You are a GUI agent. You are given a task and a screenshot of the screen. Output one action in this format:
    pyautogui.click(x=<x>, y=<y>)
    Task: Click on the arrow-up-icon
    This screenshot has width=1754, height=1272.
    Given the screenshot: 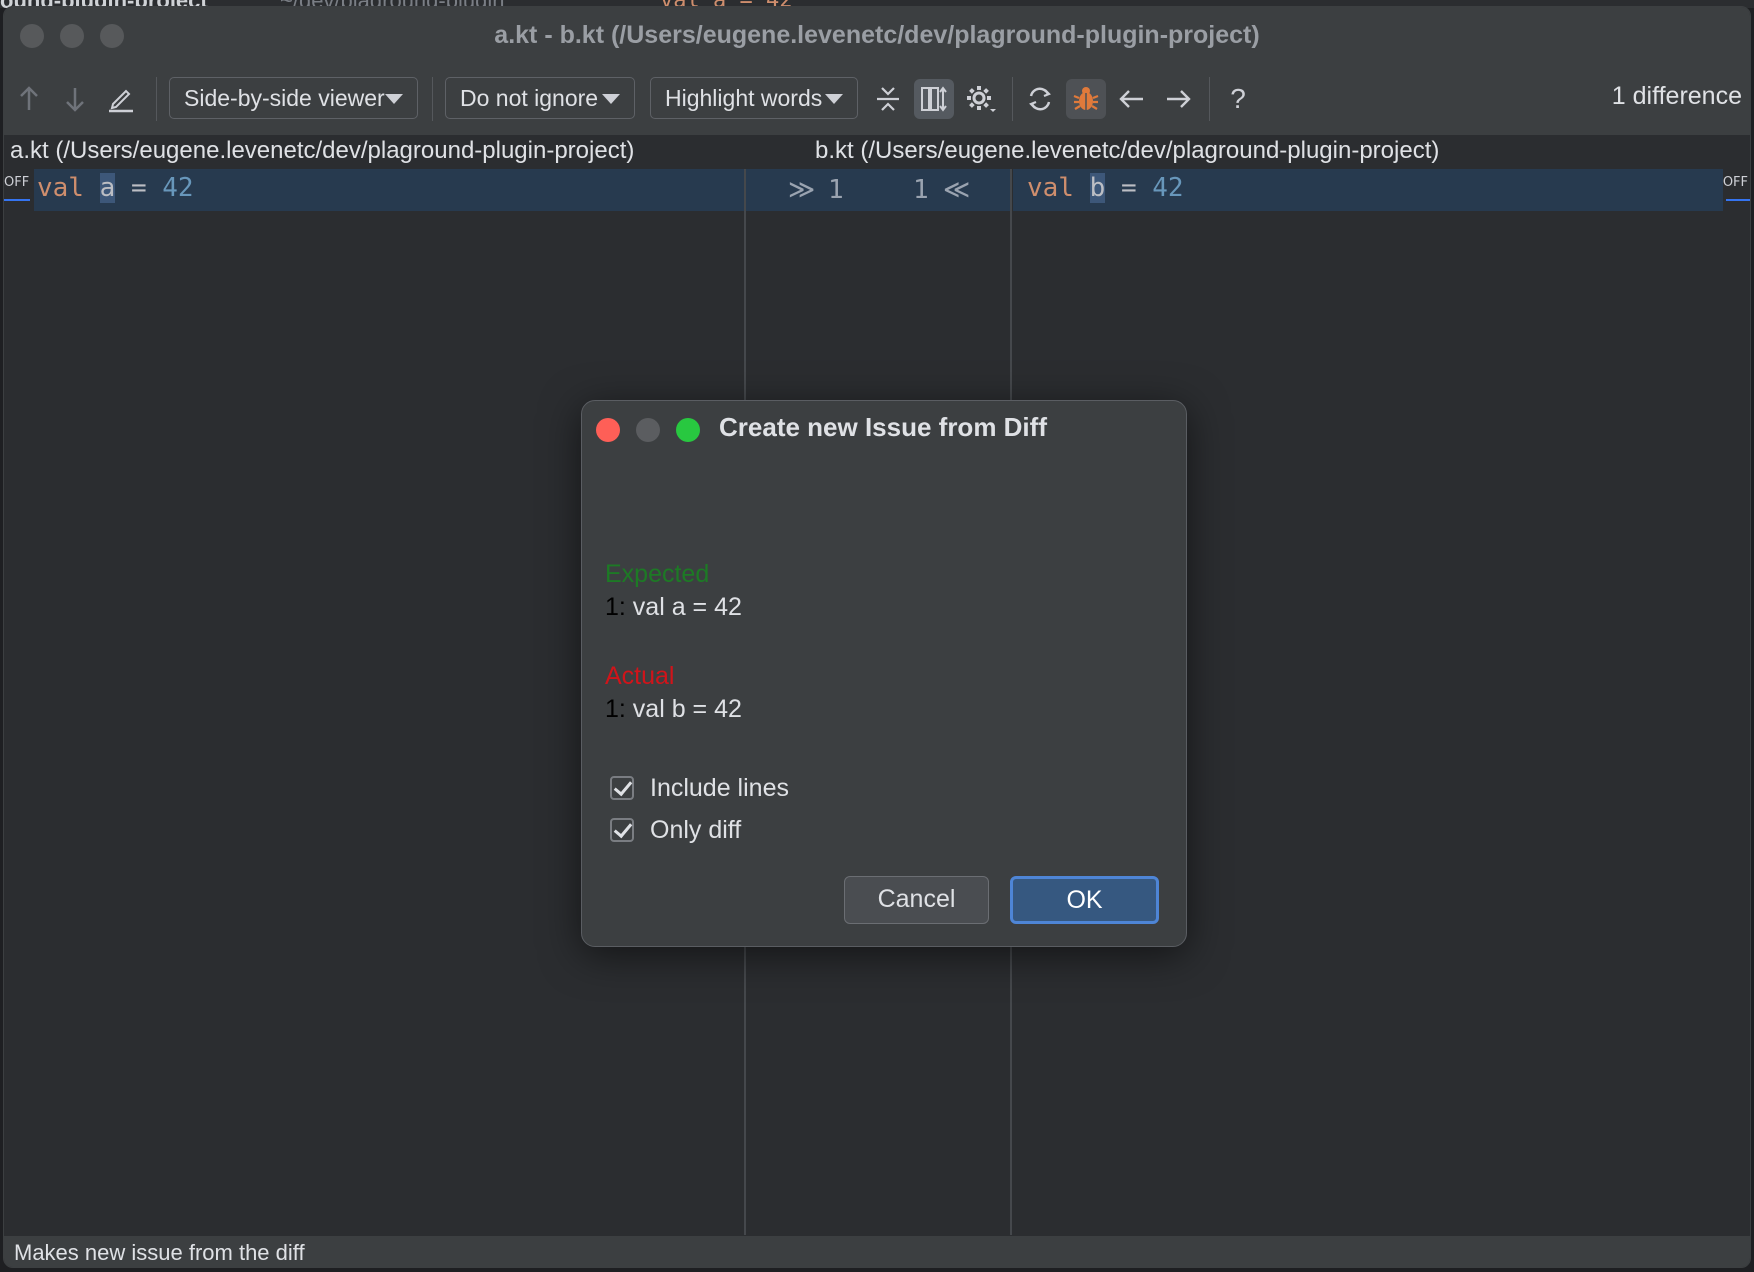 What is the action you would take?
    pyautogui.click(x=29, y=99)
    